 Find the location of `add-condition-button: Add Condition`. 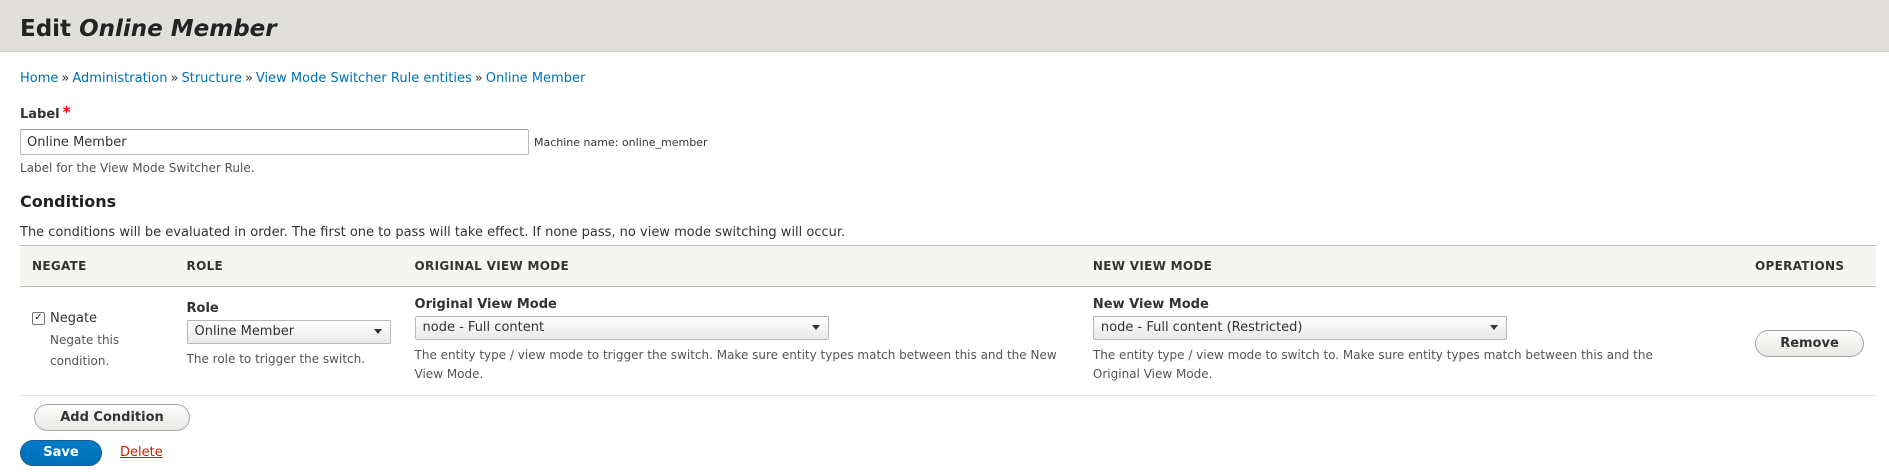

add-condition-button: Add Condition is located at coordinates (112, 417).